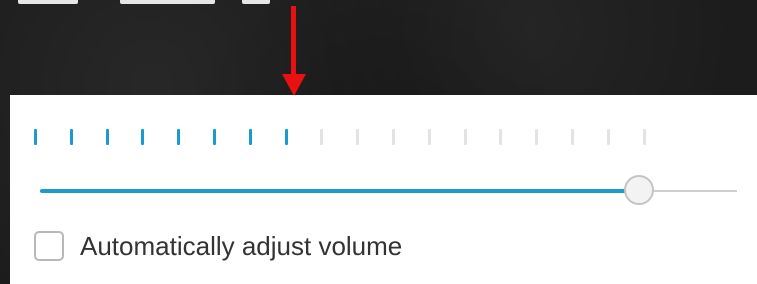  What do you see at coordinates (340, 191) in the screenshot?
I see `slider-track-fill` at bounding box center [340, 191].